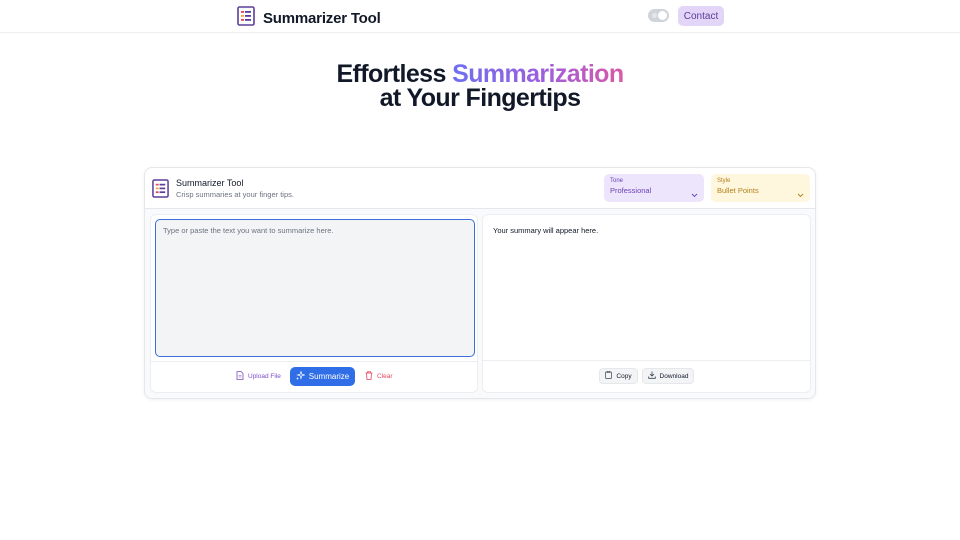  What do you see at coordinates (624, 376) in the screenshot?
I see `copy-label: Copy` at bounding box center [624, 376].